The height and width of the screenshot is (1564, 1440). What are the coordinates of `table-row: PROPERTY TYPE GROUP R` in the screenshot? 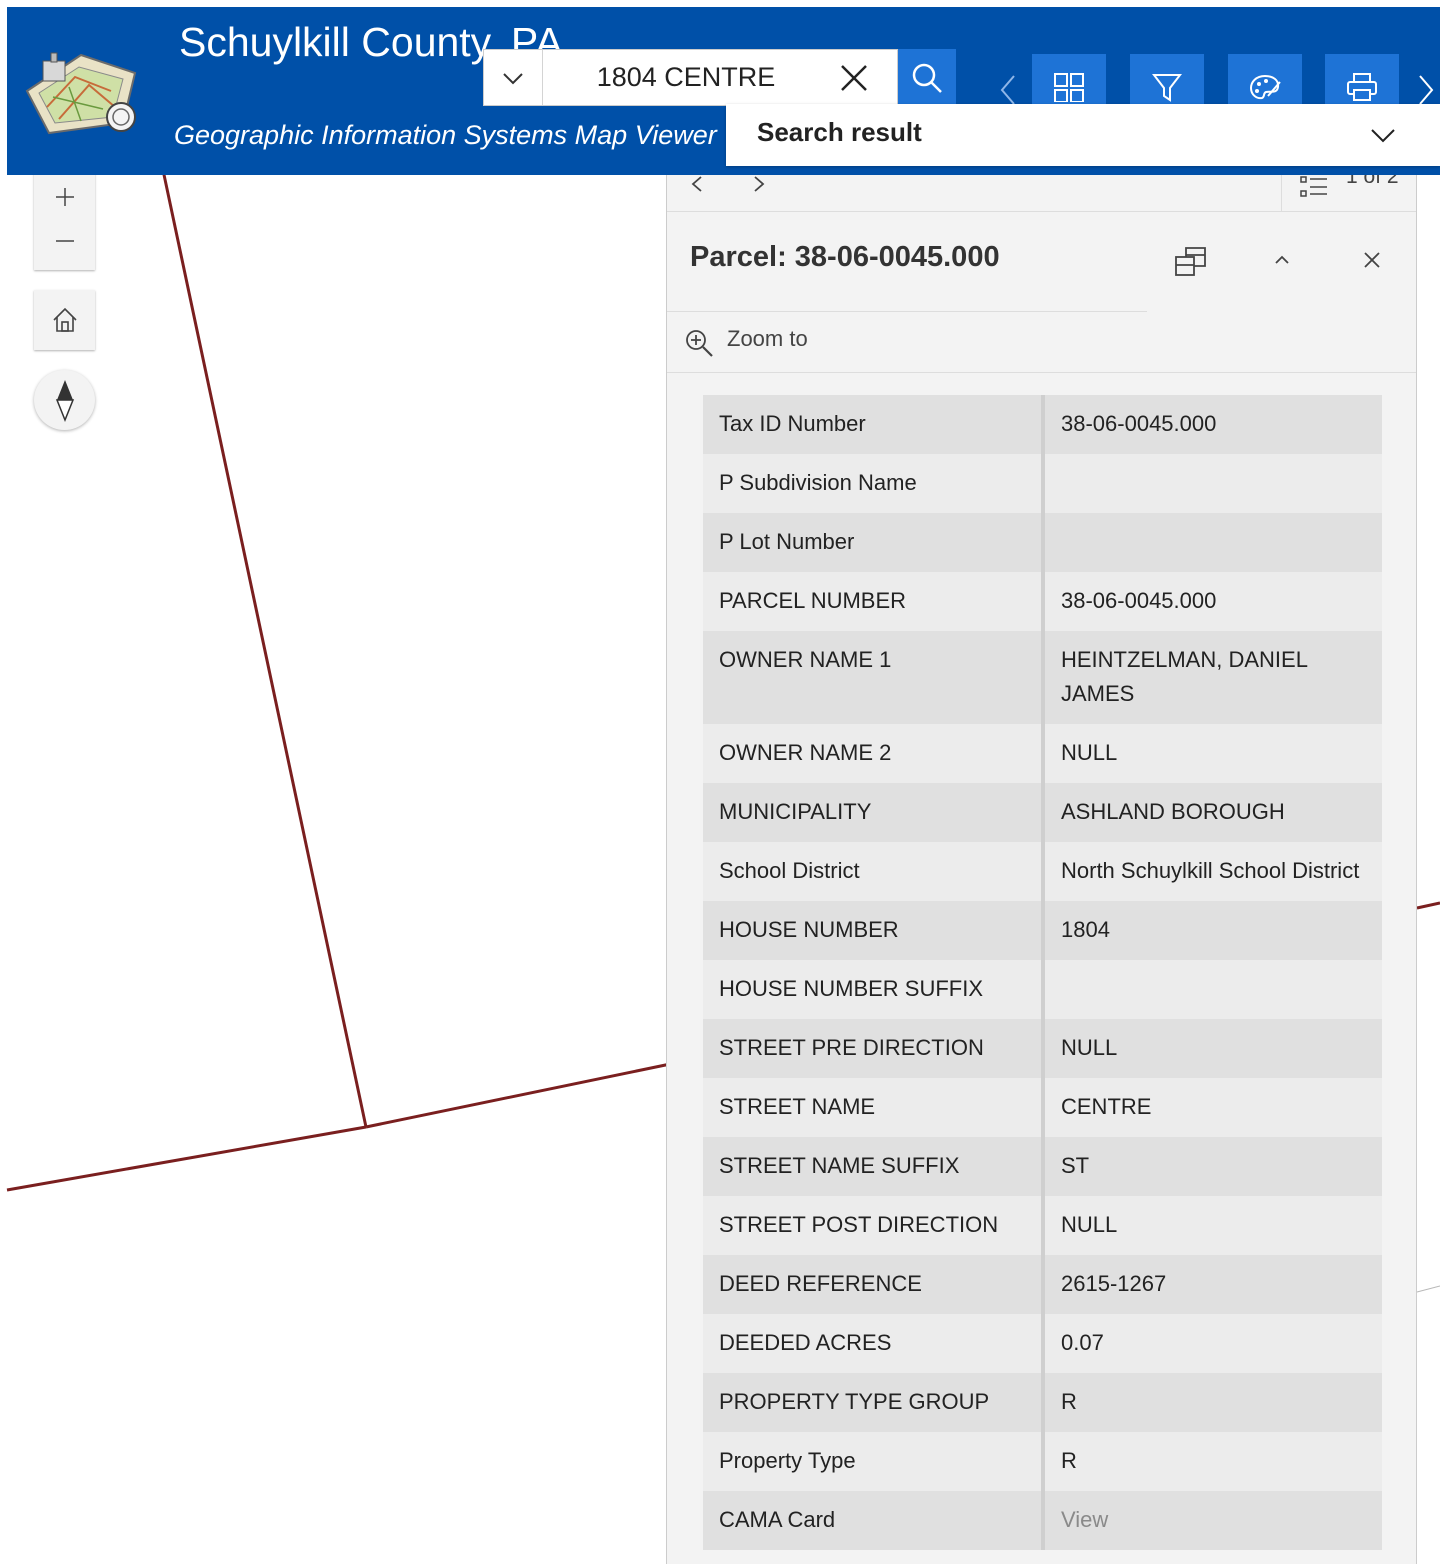 It's located at (1042, 1402).